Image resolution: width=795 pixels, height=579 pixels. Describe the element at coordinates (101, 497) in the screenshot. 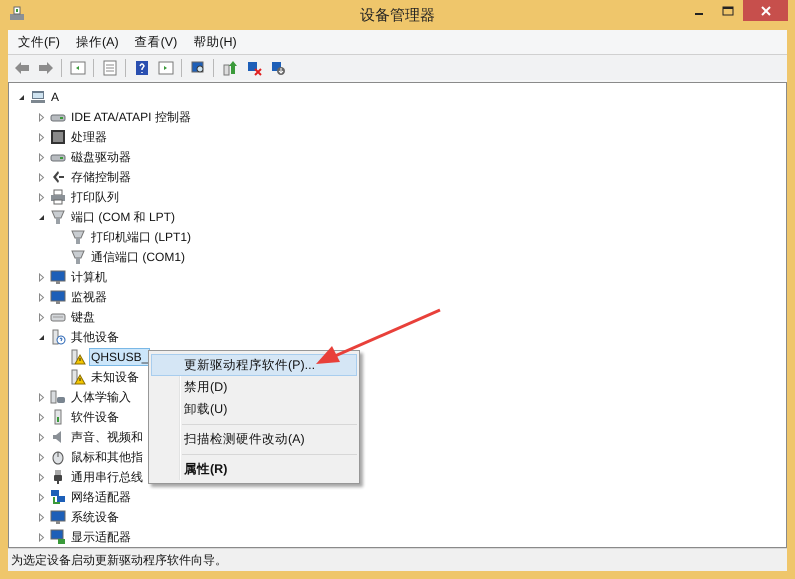

I see `tree-item: 网络适配器` at that location.